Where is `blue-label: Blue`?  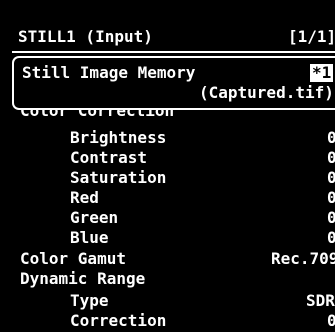
blue-label: Blue is located at coordinates (89, 237).